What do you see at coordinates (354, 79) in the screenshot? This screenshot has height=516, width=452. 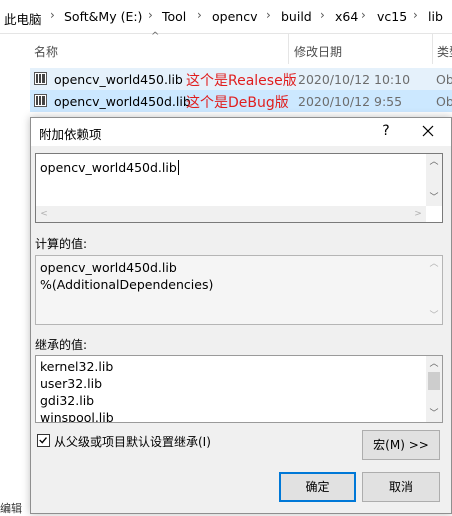 I see `file-date: 2020/10/12 10:10` at bounding box center [354, 79].